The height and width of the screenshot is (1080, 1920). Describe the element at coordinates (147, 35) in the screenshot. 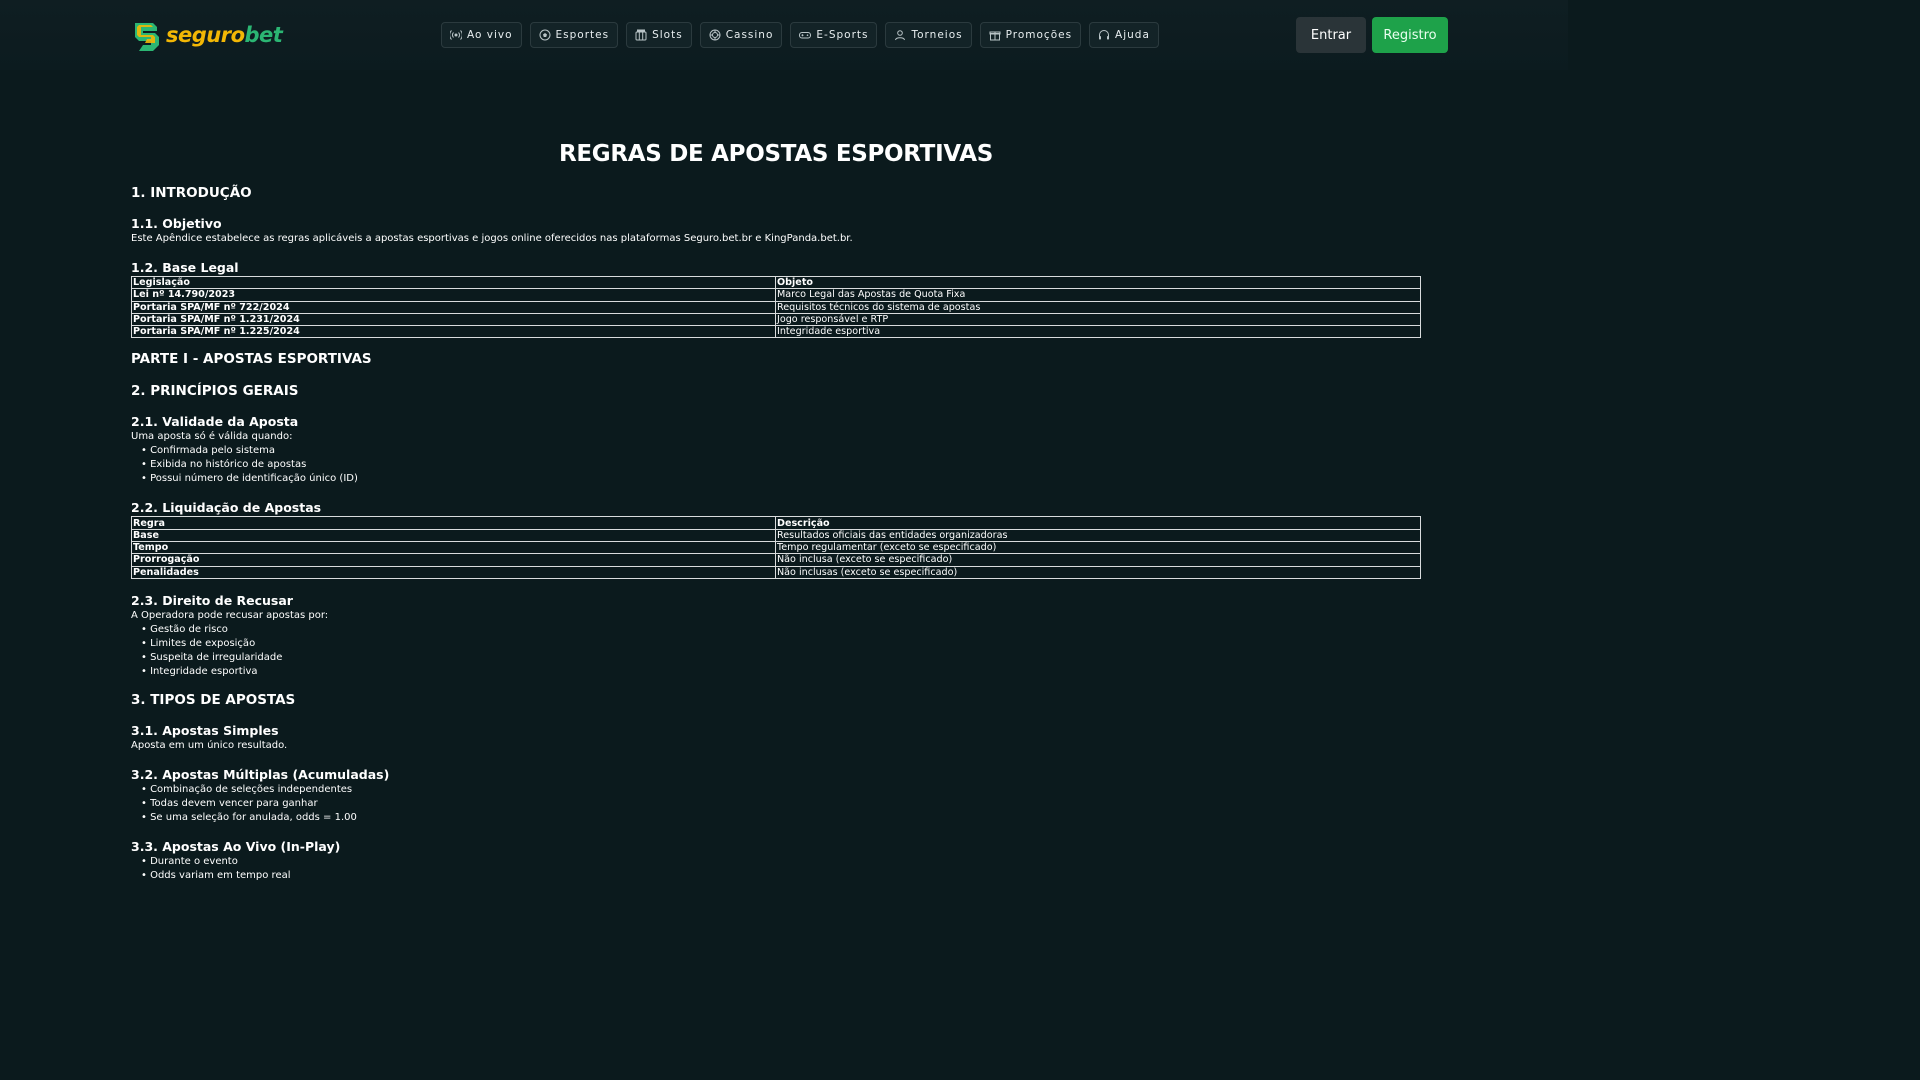

I see `logo-mark-icon` at that location.